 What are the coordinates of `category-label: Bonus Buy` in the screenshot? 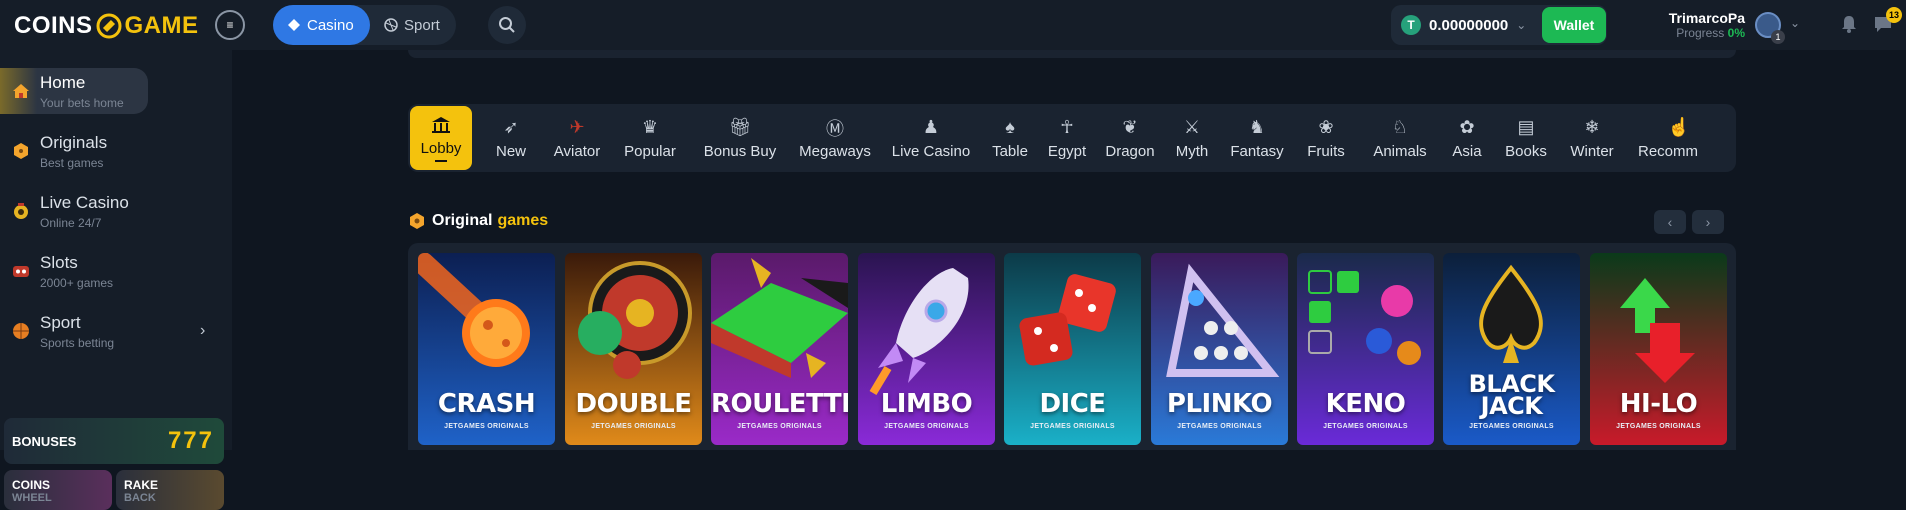 It's located at (740, 151).